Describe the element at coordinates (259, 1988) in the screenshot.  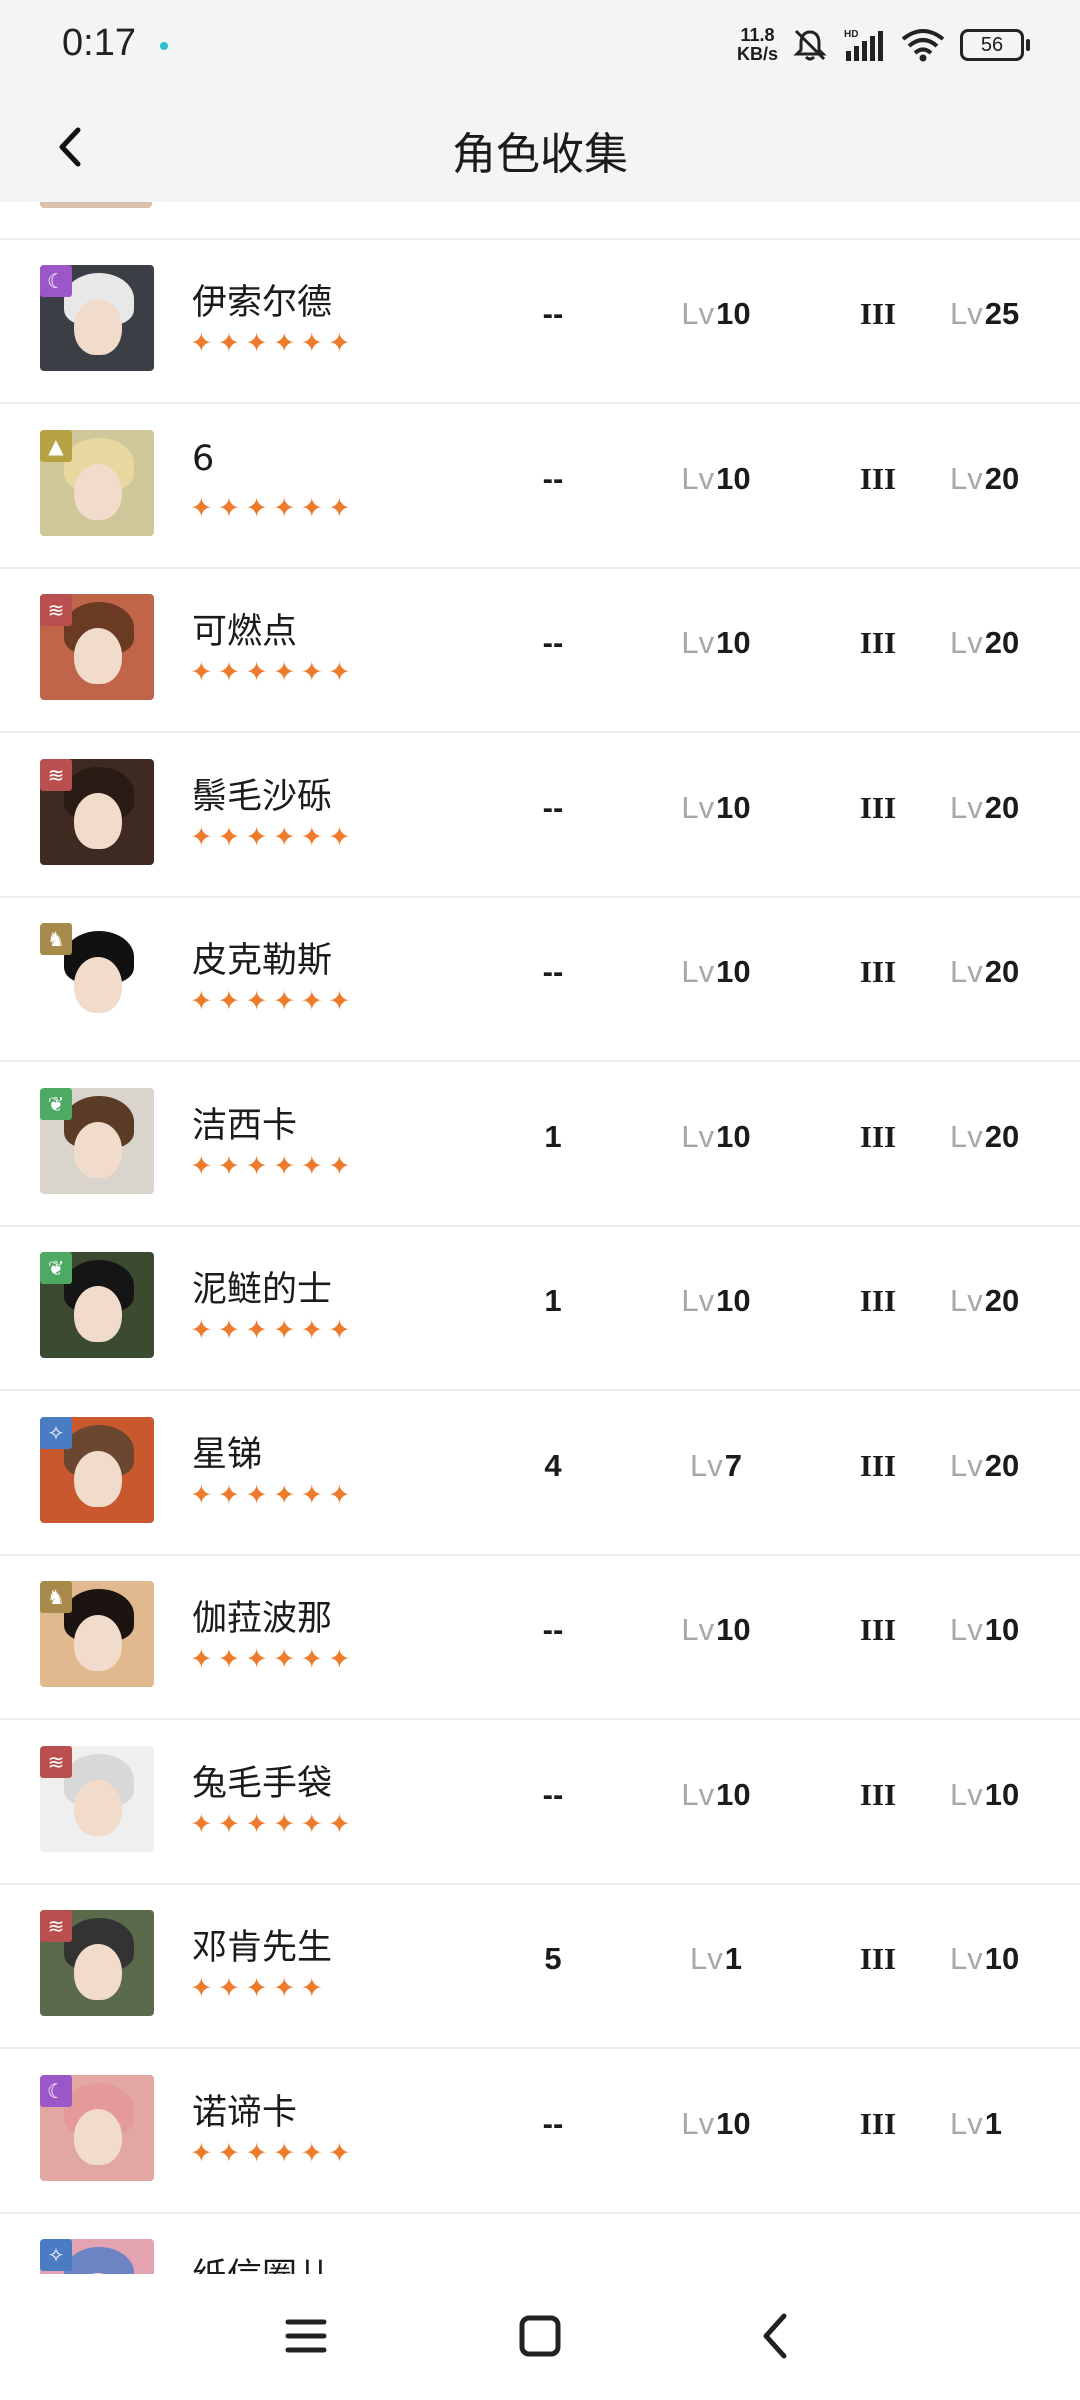
I see `star-rating: ✦✦✦✦✦` at that location.